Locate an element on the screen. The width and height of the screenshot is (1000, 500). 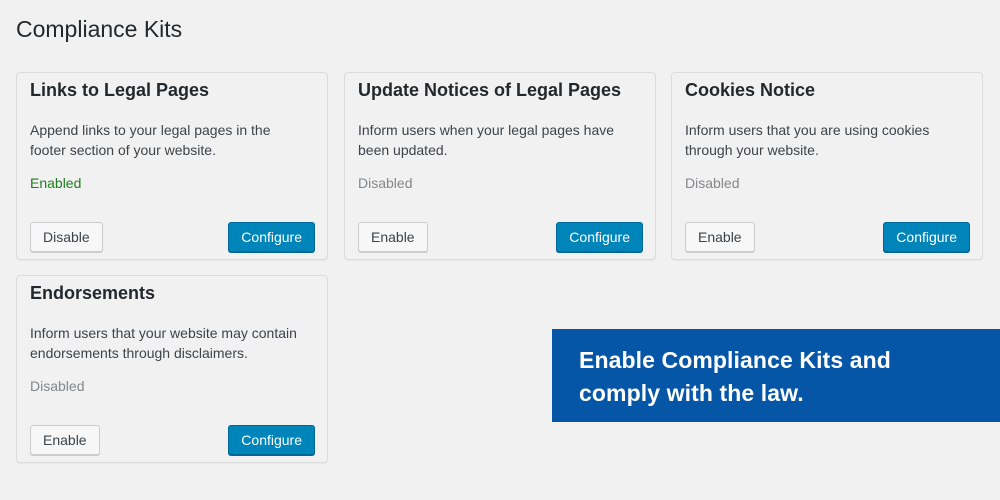
promo-line-1: Enable Compliance Kits and is located at coordinates (735, 360).